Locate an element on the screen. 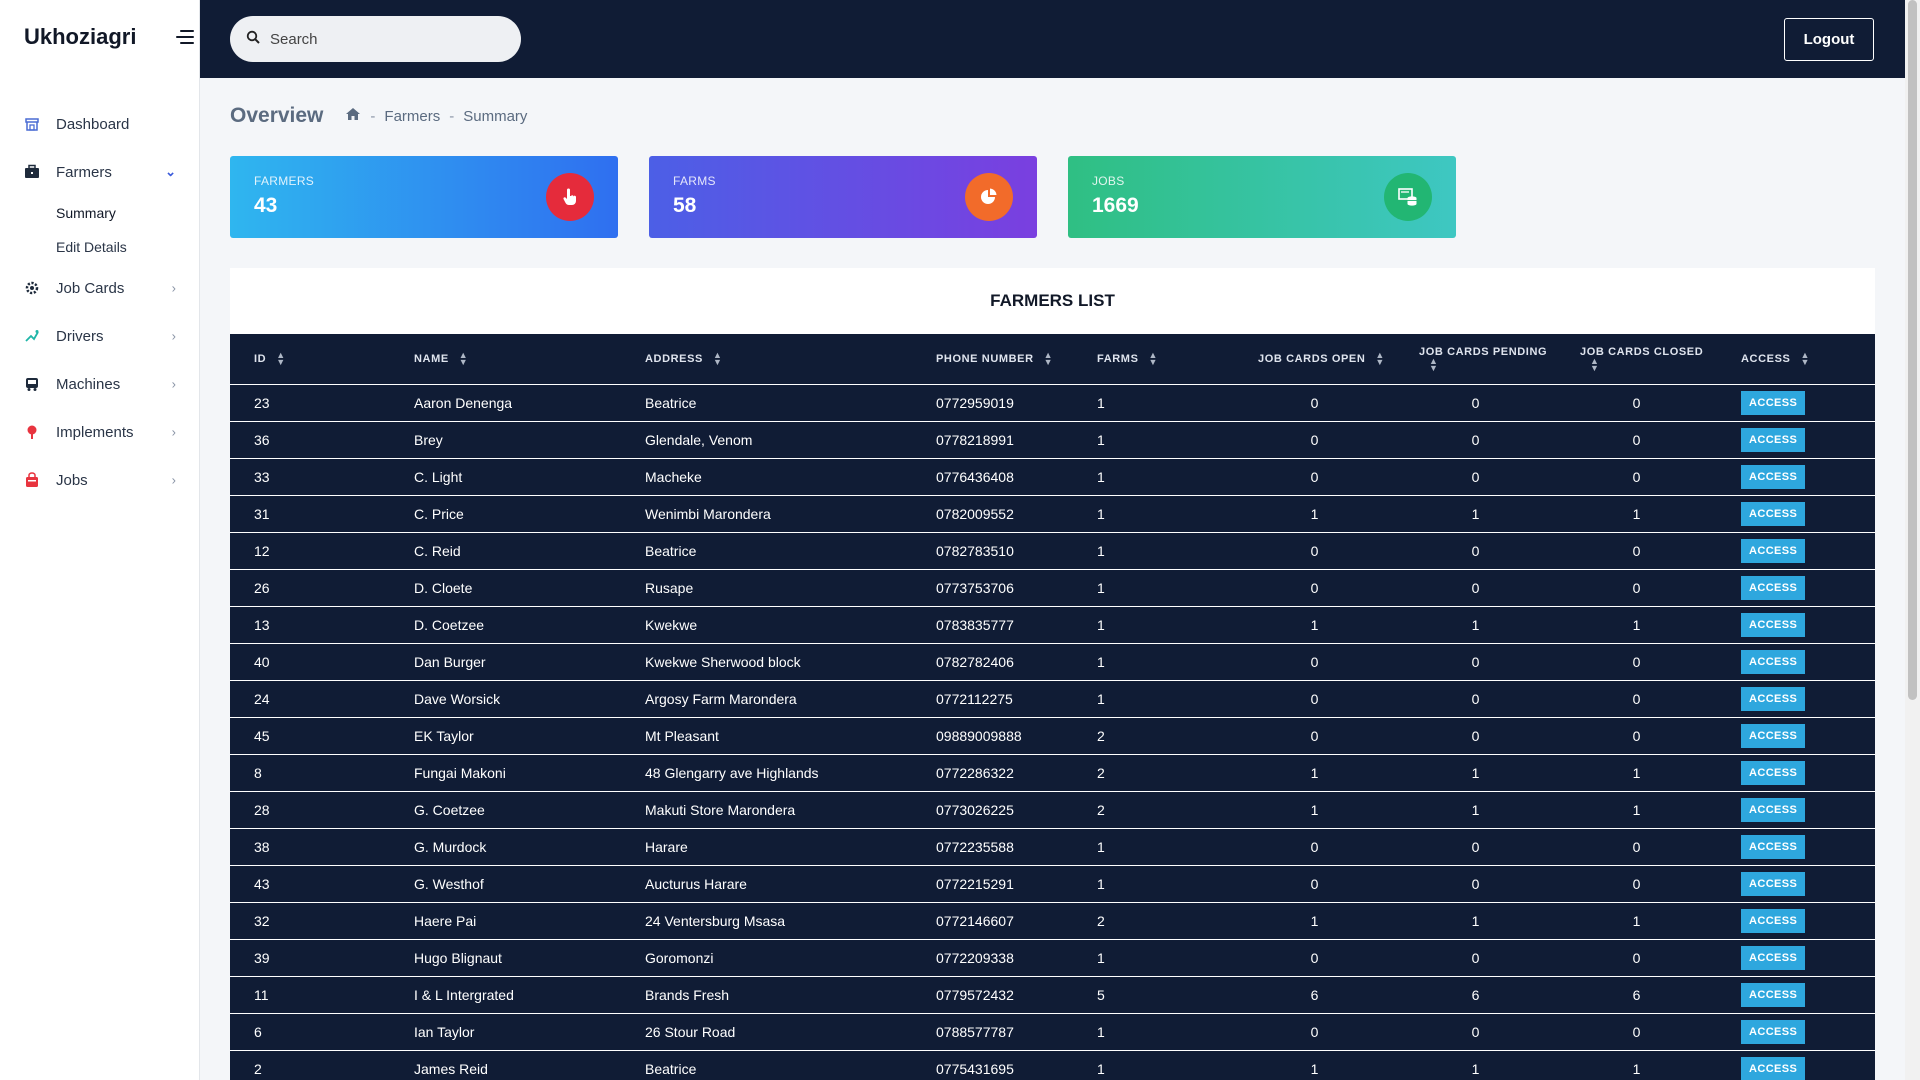  table-cell: I & L Intergrated is located at coordinates (505, 994).